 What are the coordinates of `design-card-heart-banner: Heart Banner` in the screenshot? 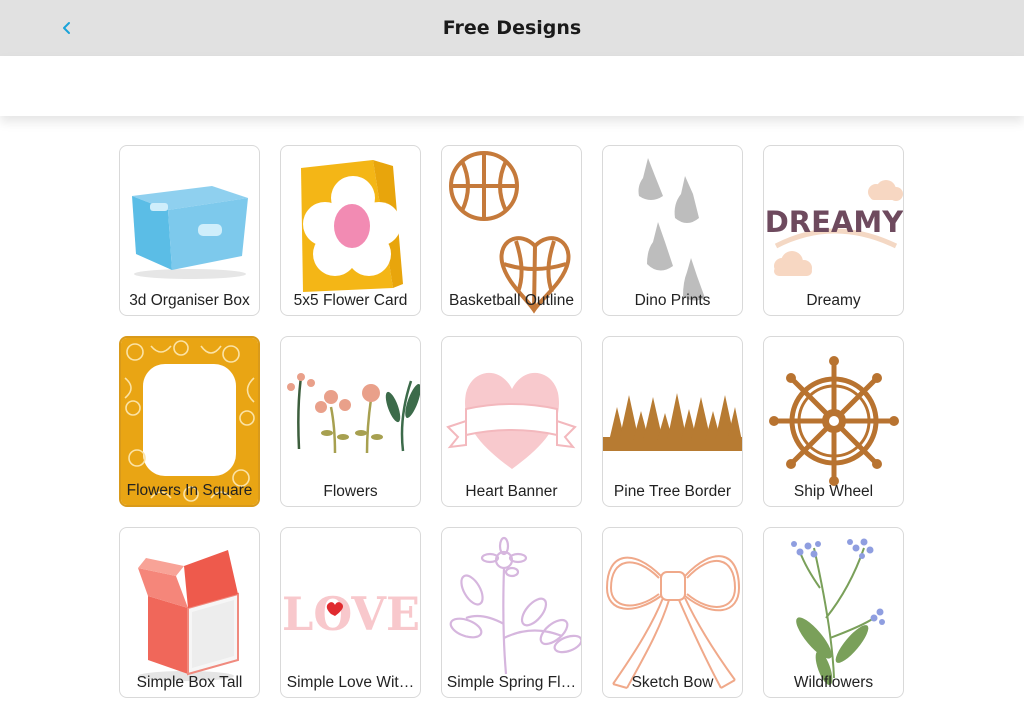 It's located at (511, 421).